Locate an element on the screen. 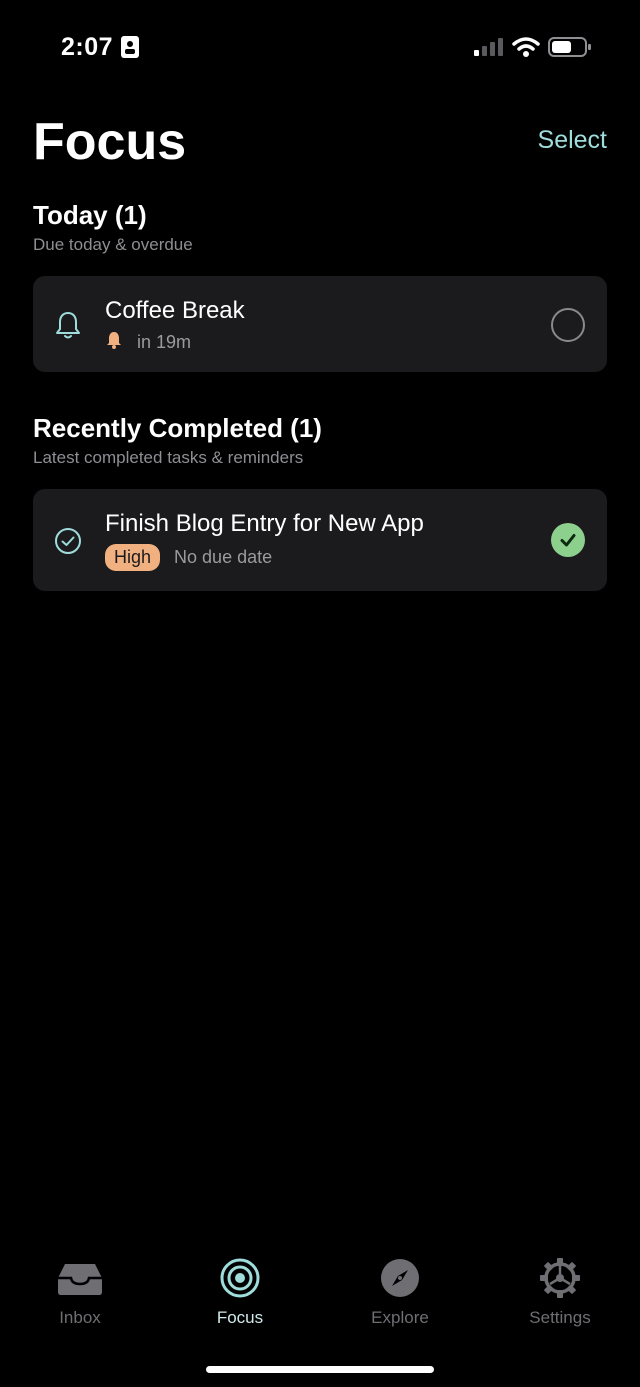  tab-explore: Explore is located at coordinates (400, 1300).